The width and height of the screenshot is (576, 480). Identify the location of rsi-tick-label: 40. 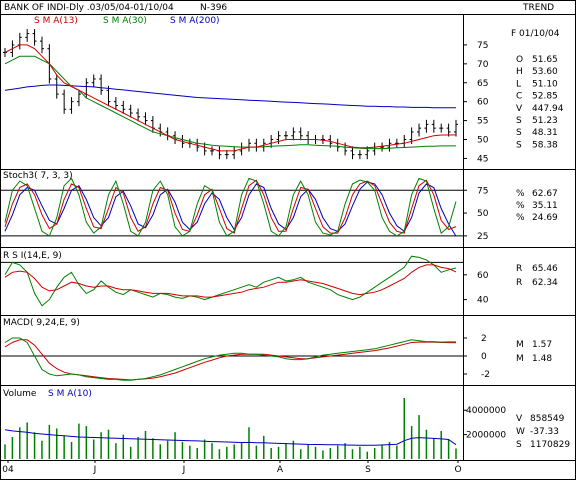
(483, 301).